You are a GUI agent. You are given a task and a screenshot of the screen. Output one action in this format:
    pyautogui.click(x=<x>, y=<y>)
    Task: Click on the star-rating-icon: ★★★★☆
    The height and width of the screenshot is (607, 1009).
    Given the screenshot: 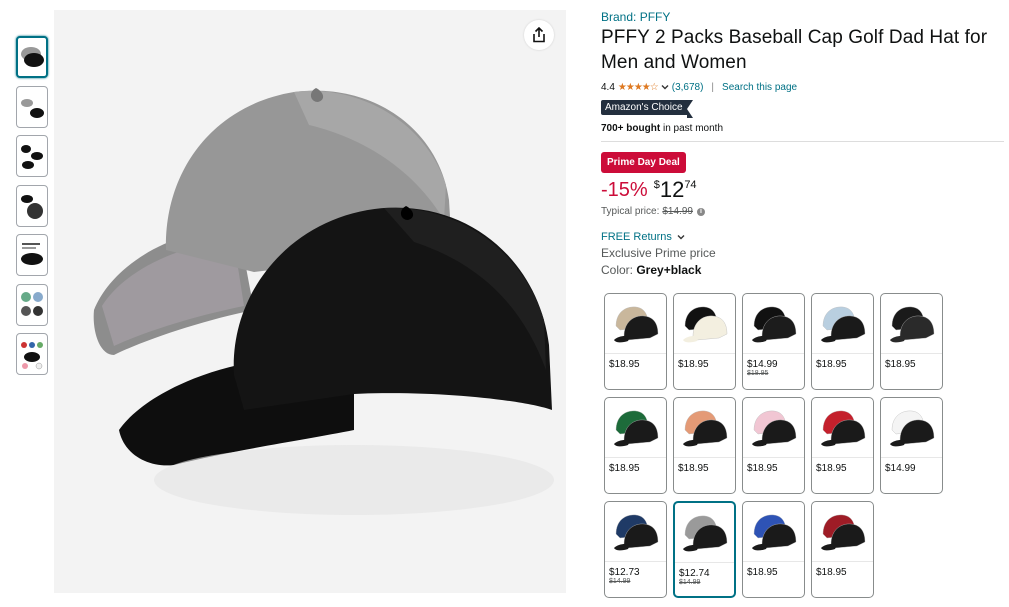 What is the action you would take?
    pyautogui.click(x=638, y=87)
    